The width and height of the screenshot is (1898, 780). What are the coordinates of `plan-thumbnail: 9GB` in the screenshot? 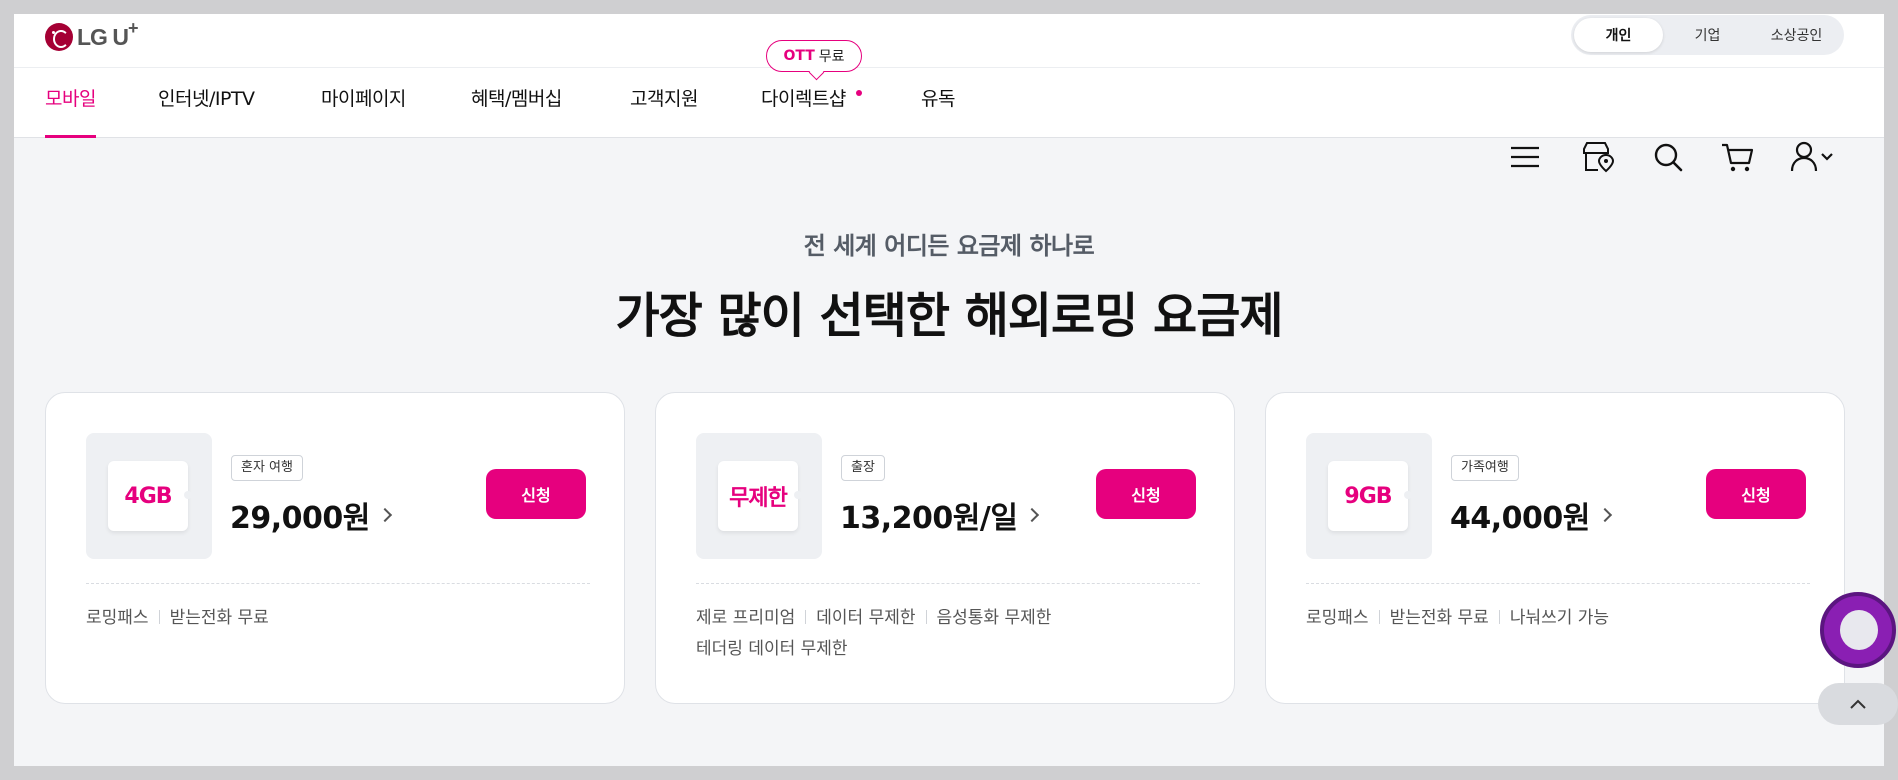 It's located at (1369, 496).